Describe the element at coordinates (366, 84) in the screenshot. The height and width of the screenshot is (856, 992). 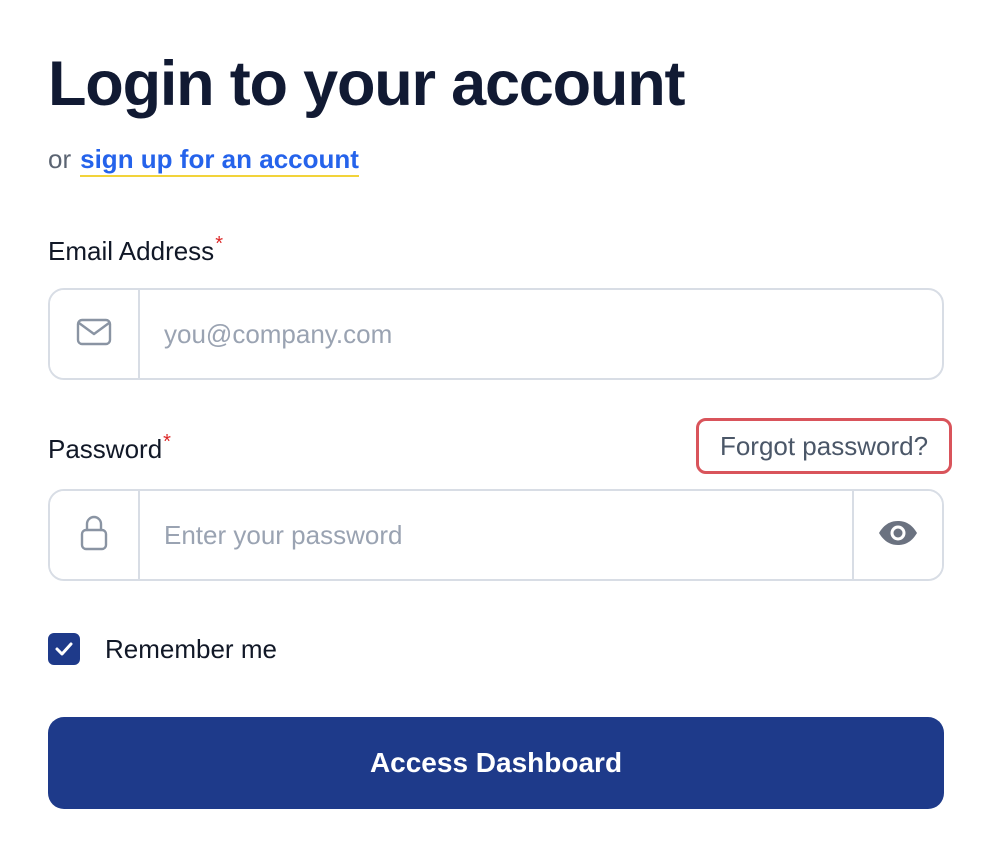
I see `page-title: Login to your account` at that location.